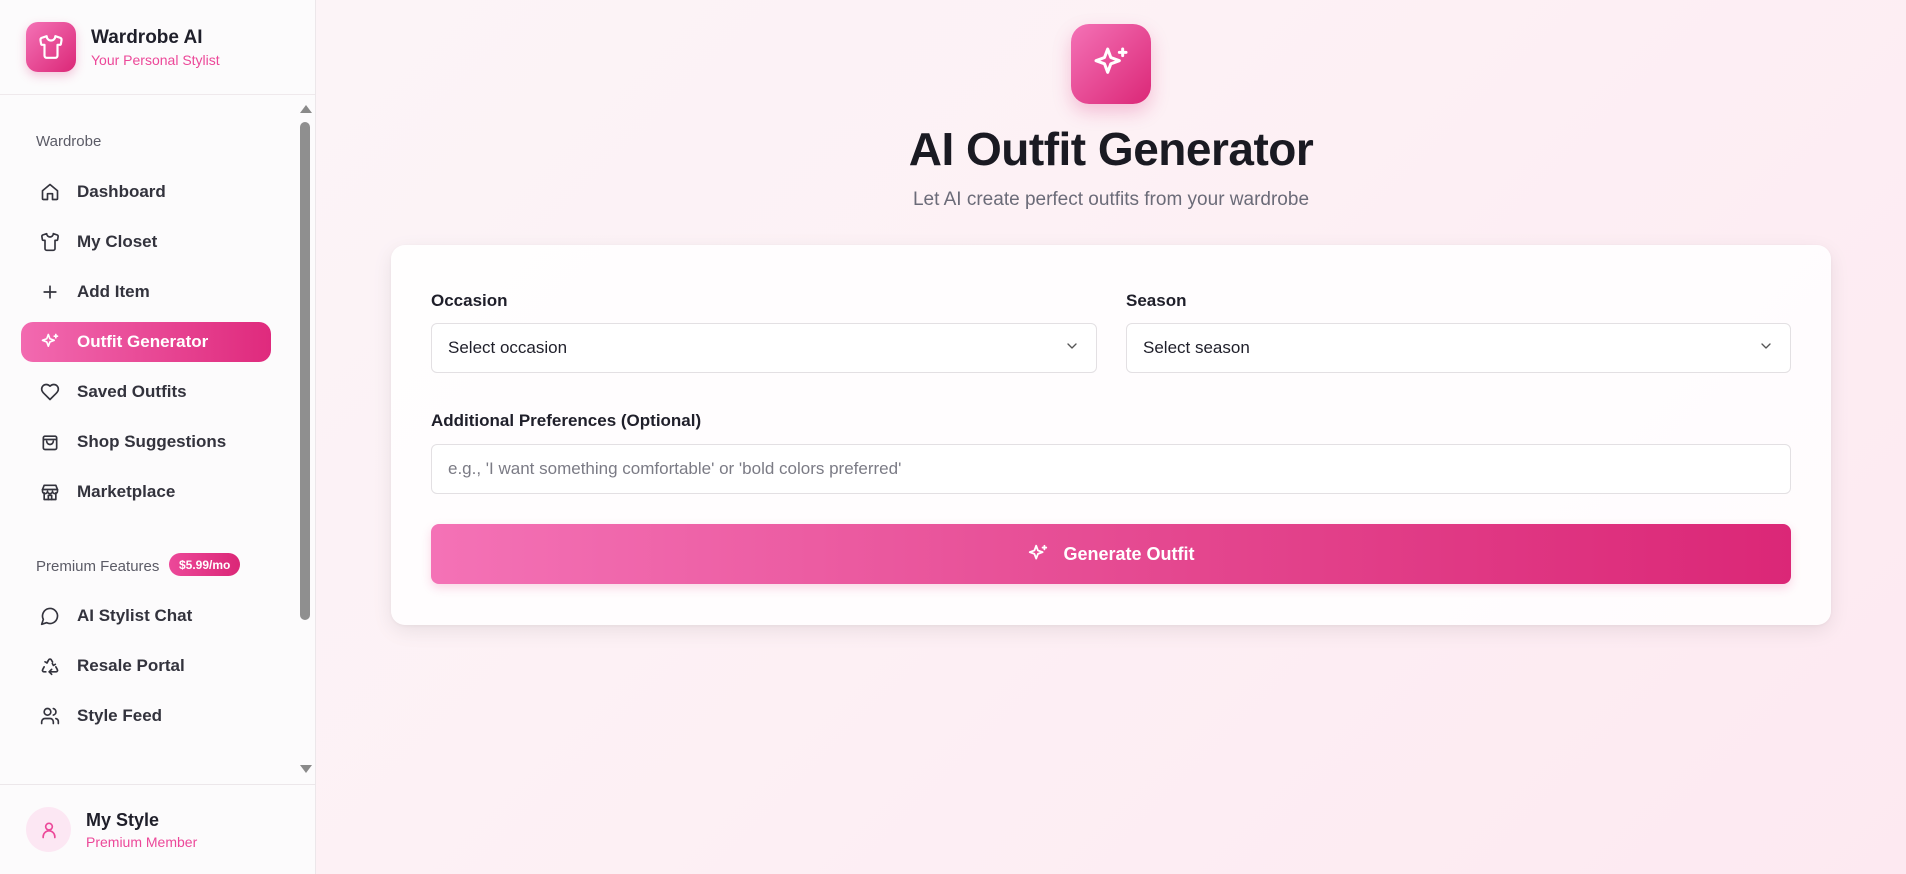 This screenshot has height=874, width=1906. Describe the element at coordinates (120, 715) in the screenshot. I see `sidebar-item-label: Style Feed` at that location.